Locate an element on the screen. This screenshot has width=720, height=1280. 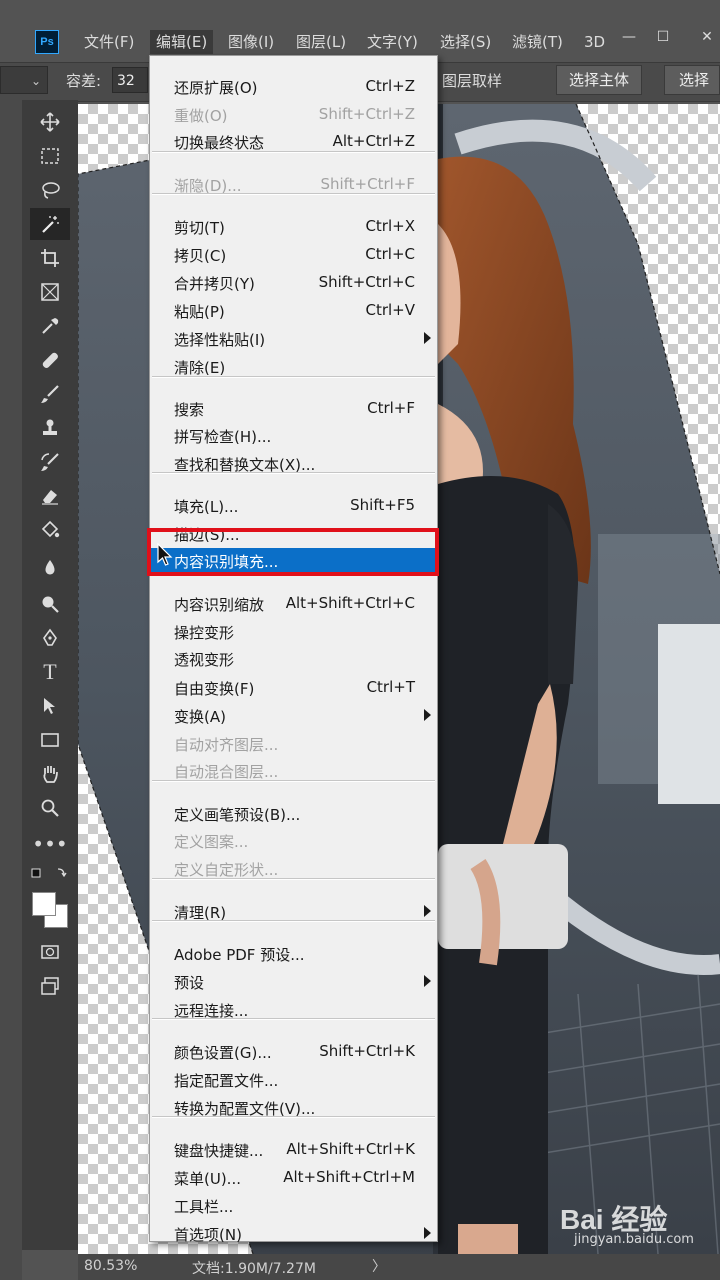
swap-colors-icon is located at coordinates (50, 875).